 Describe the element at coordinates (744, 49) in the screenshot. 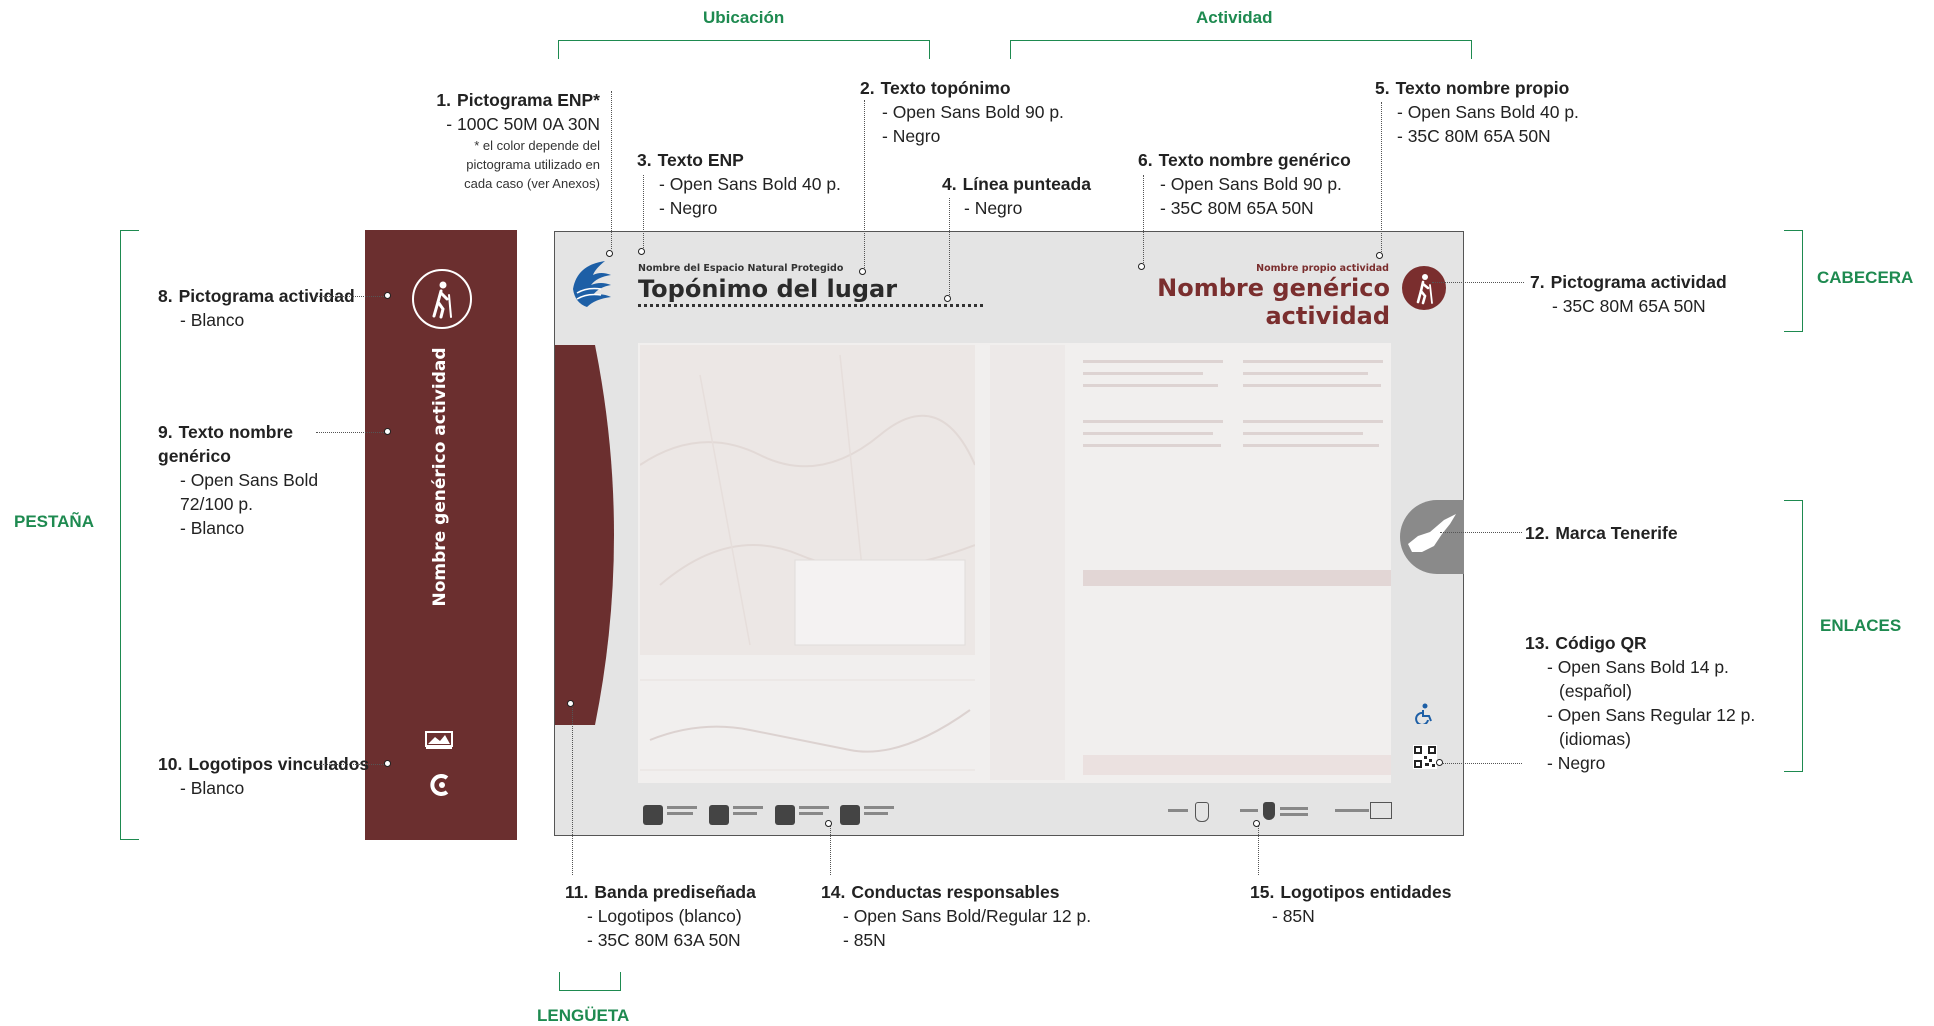

I see `bracket-ubicacion` at that location.